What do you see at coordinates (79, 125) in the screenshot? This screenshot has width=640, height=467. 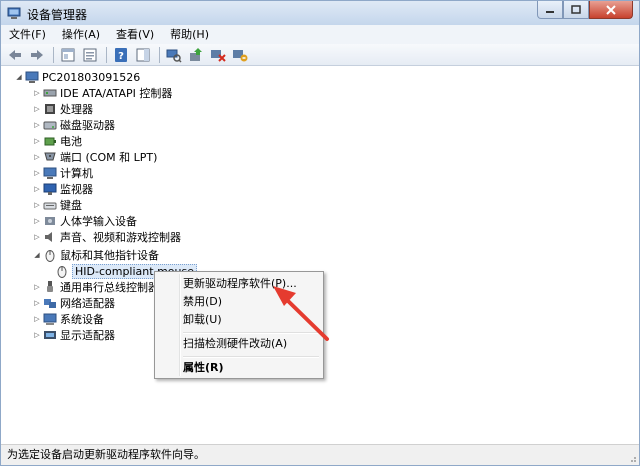 I see `tree-category: 磁盘驱动器` at bounding box center [79, 125].